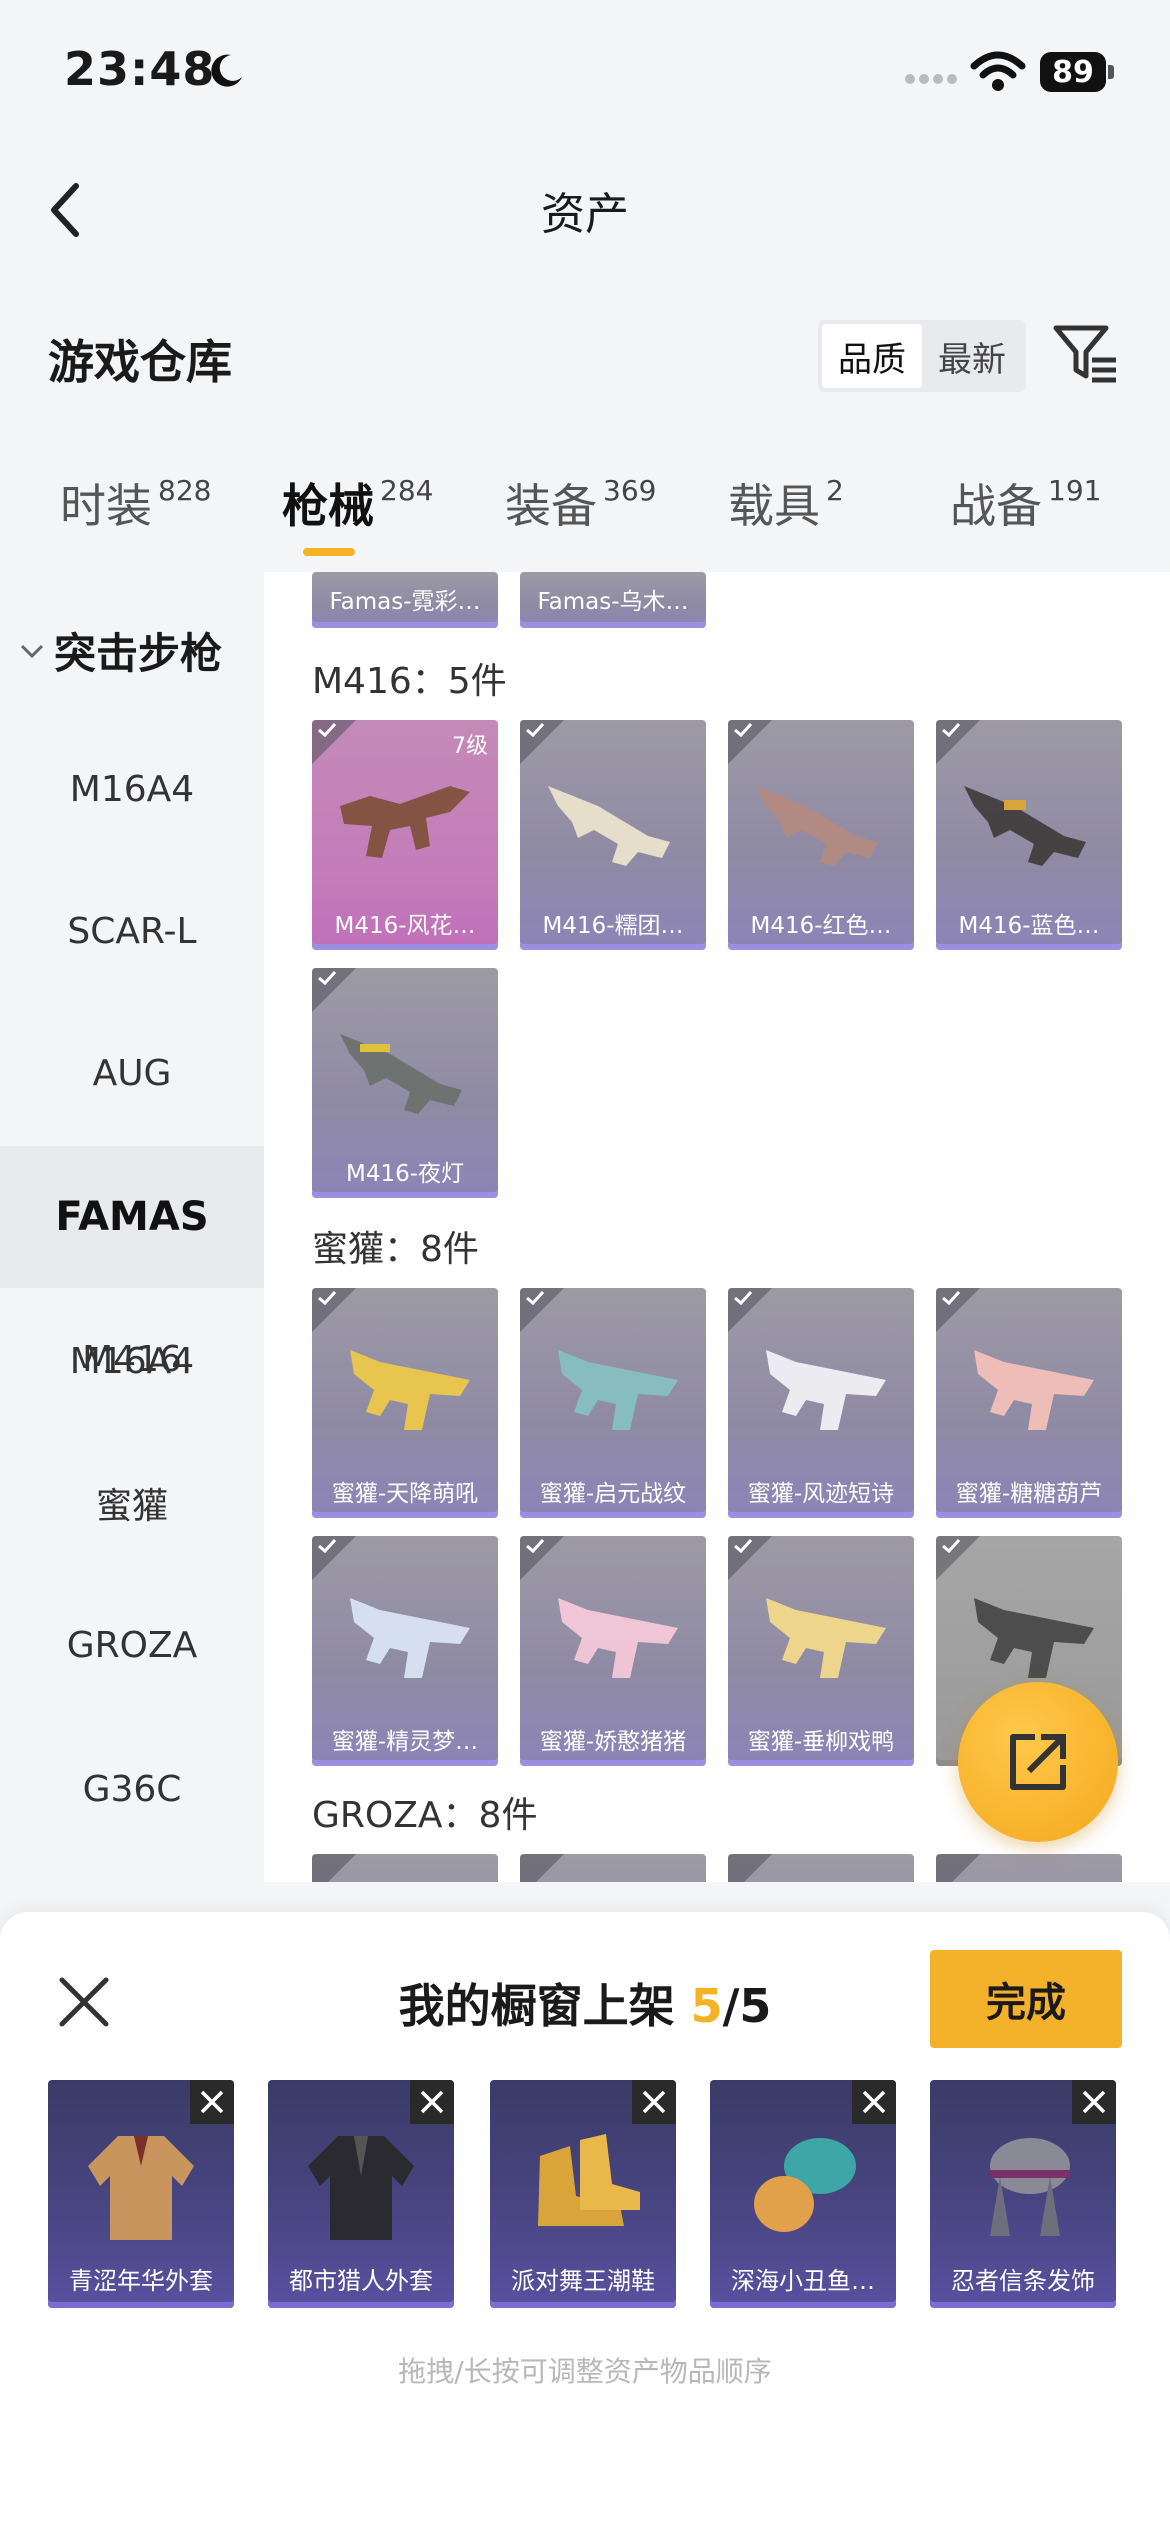 This screenshot has width=1170, height=2532. Describe the element at coordinates (132, 1359) in the screenshot. I see `sidebar-item-m416: M416` at that location.